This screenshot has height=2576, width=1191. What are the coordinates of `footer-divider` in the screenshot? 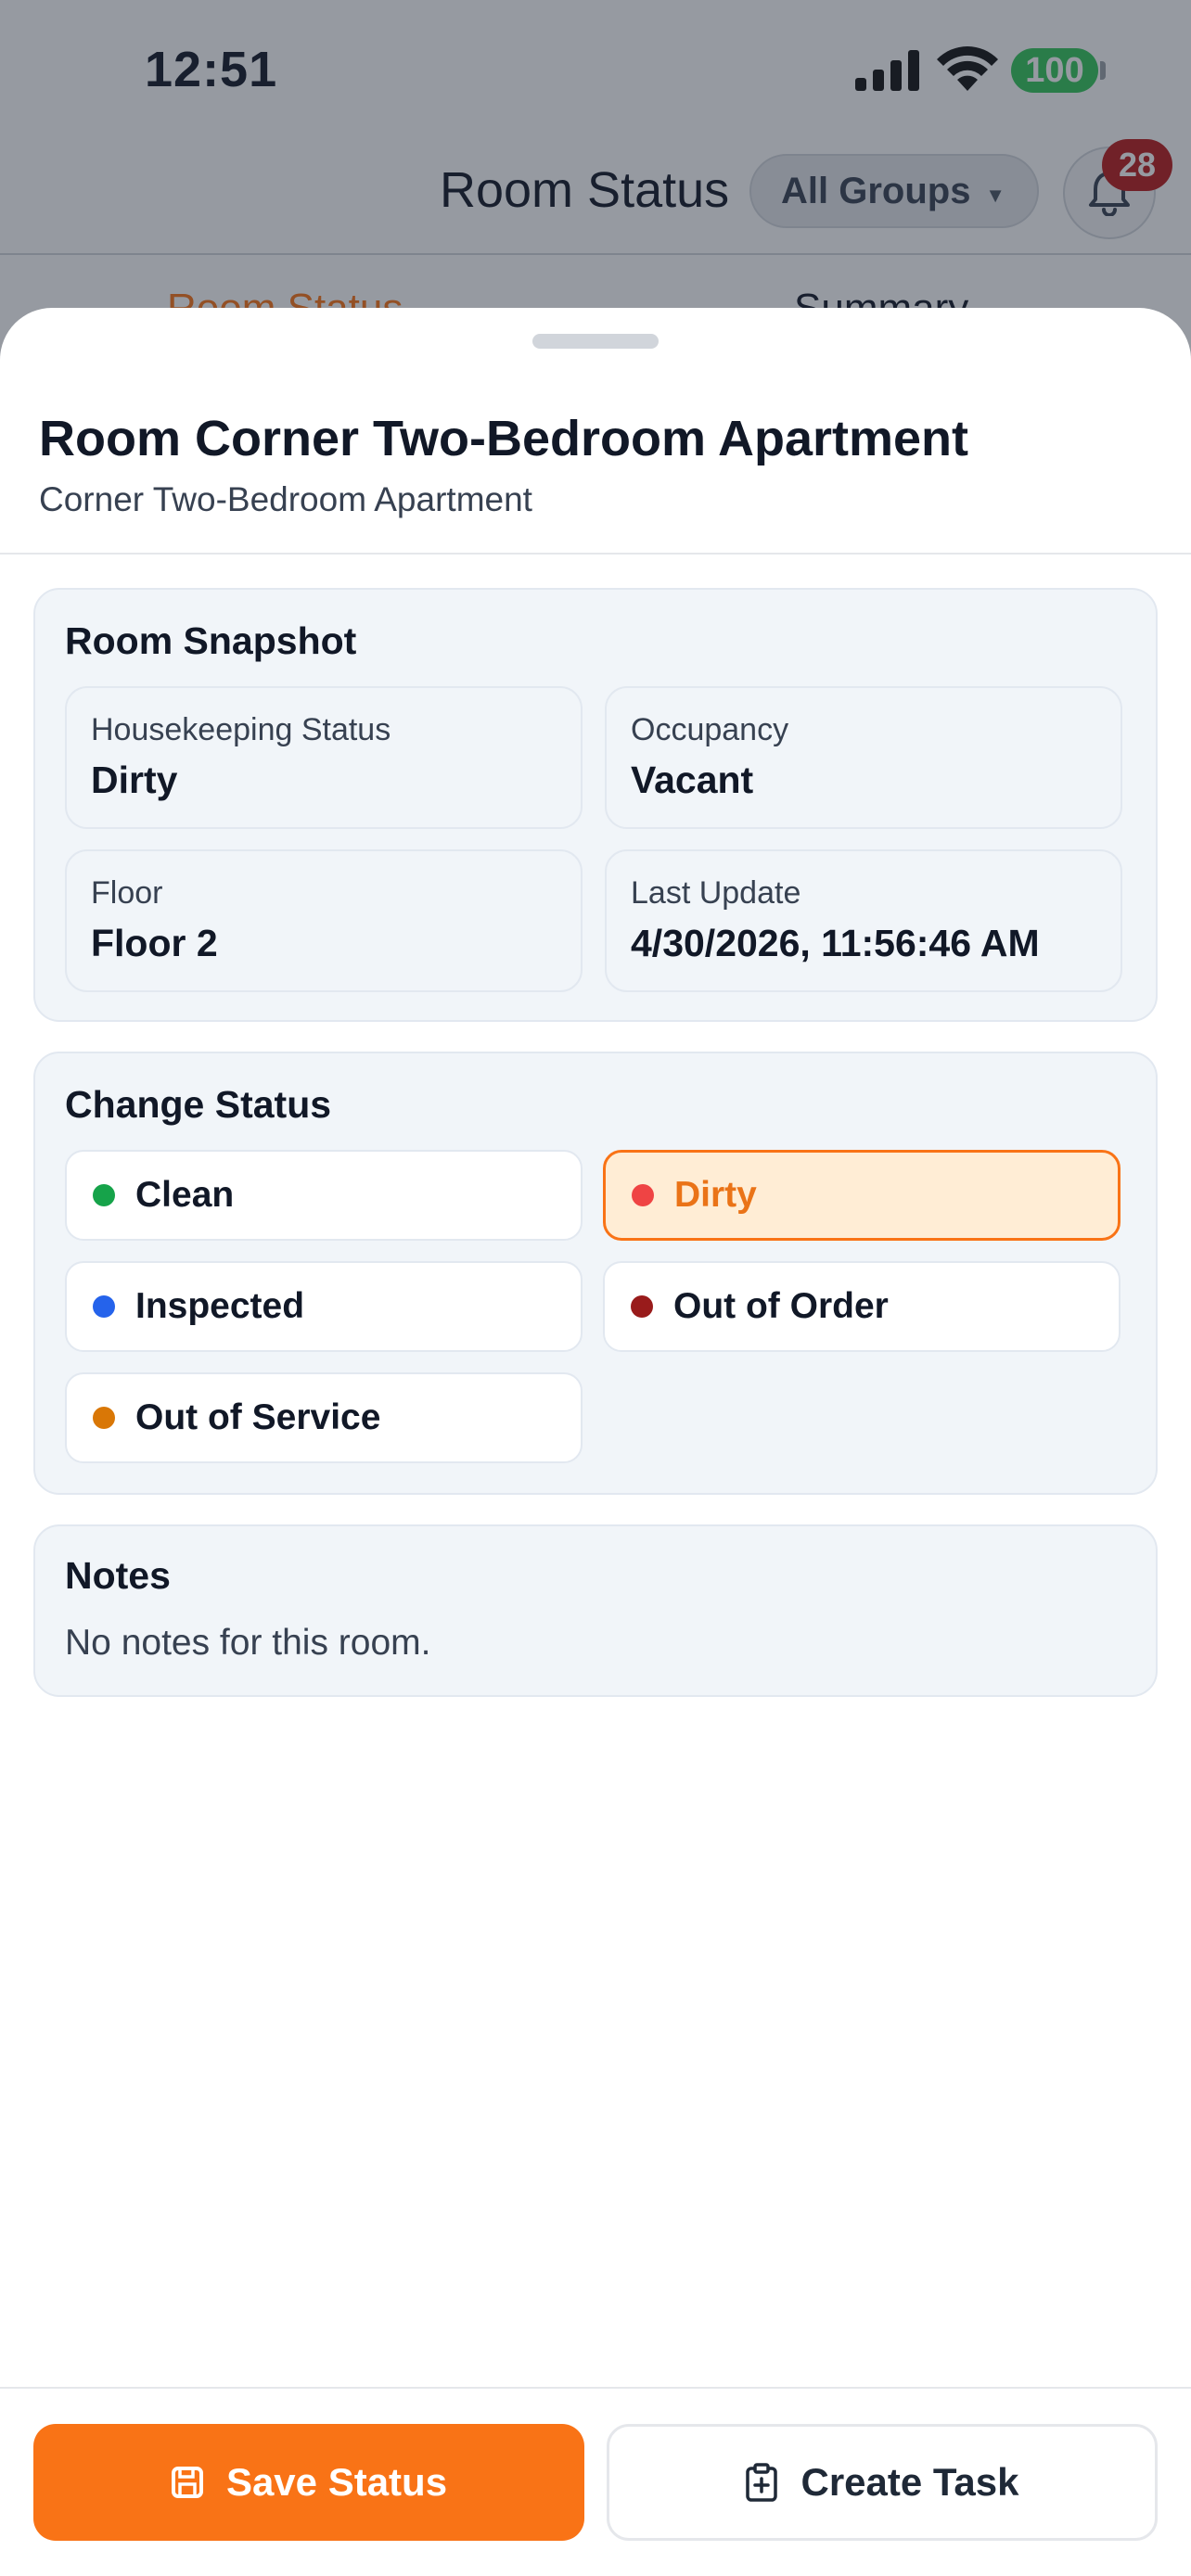 It's located at (595, 2388).